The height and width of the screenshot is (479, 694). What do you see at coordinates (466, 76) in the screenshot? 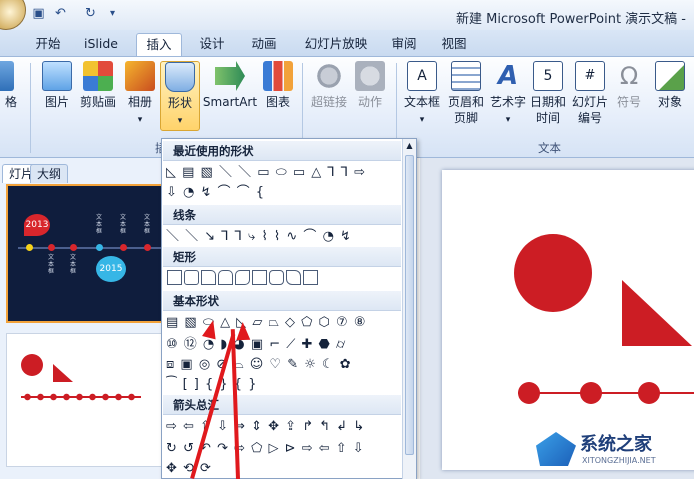
I see `header-footer-icon` at bounding box center [466, 76].